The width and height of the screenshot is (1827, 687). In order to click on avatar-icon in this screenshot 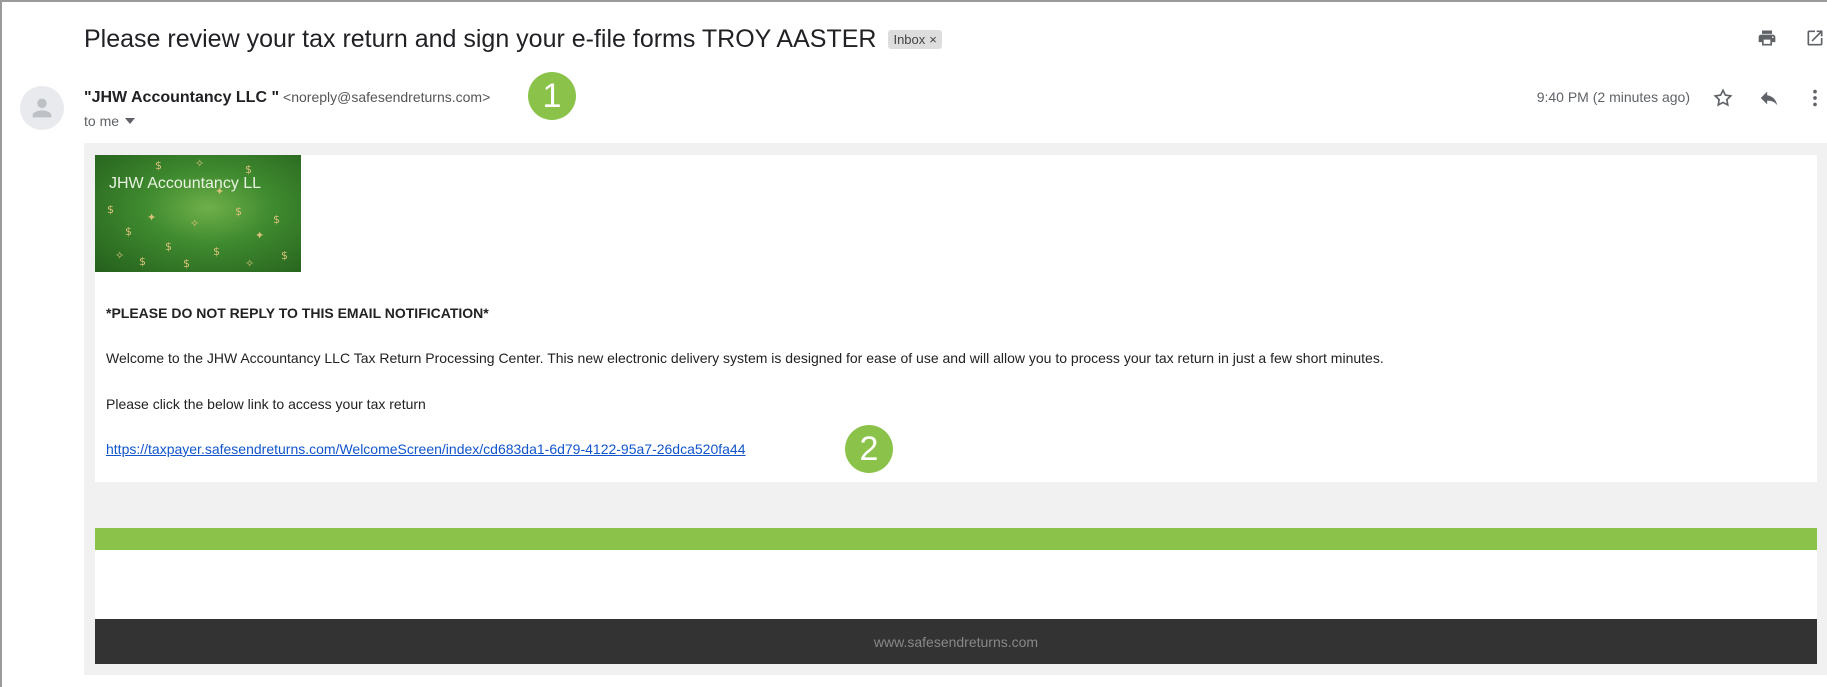, I will do `click(42, 108)`.